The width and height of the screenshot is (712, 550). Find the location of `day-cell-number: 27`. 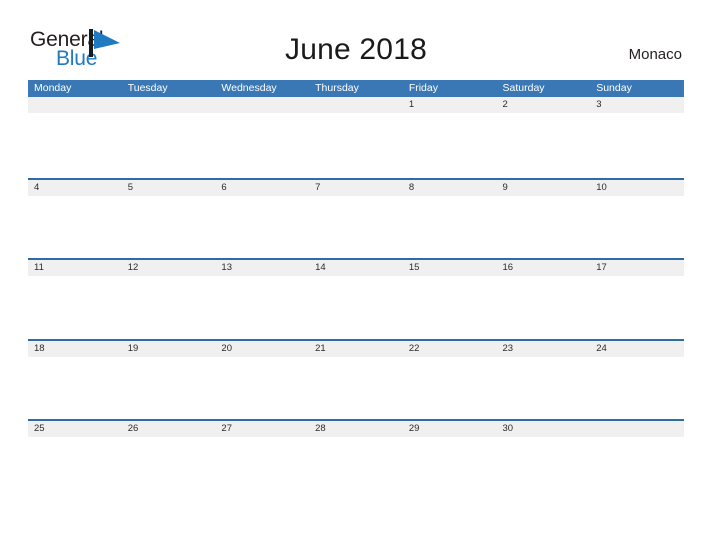

day-cell-number: 27 is located at coordinates (262, 429).